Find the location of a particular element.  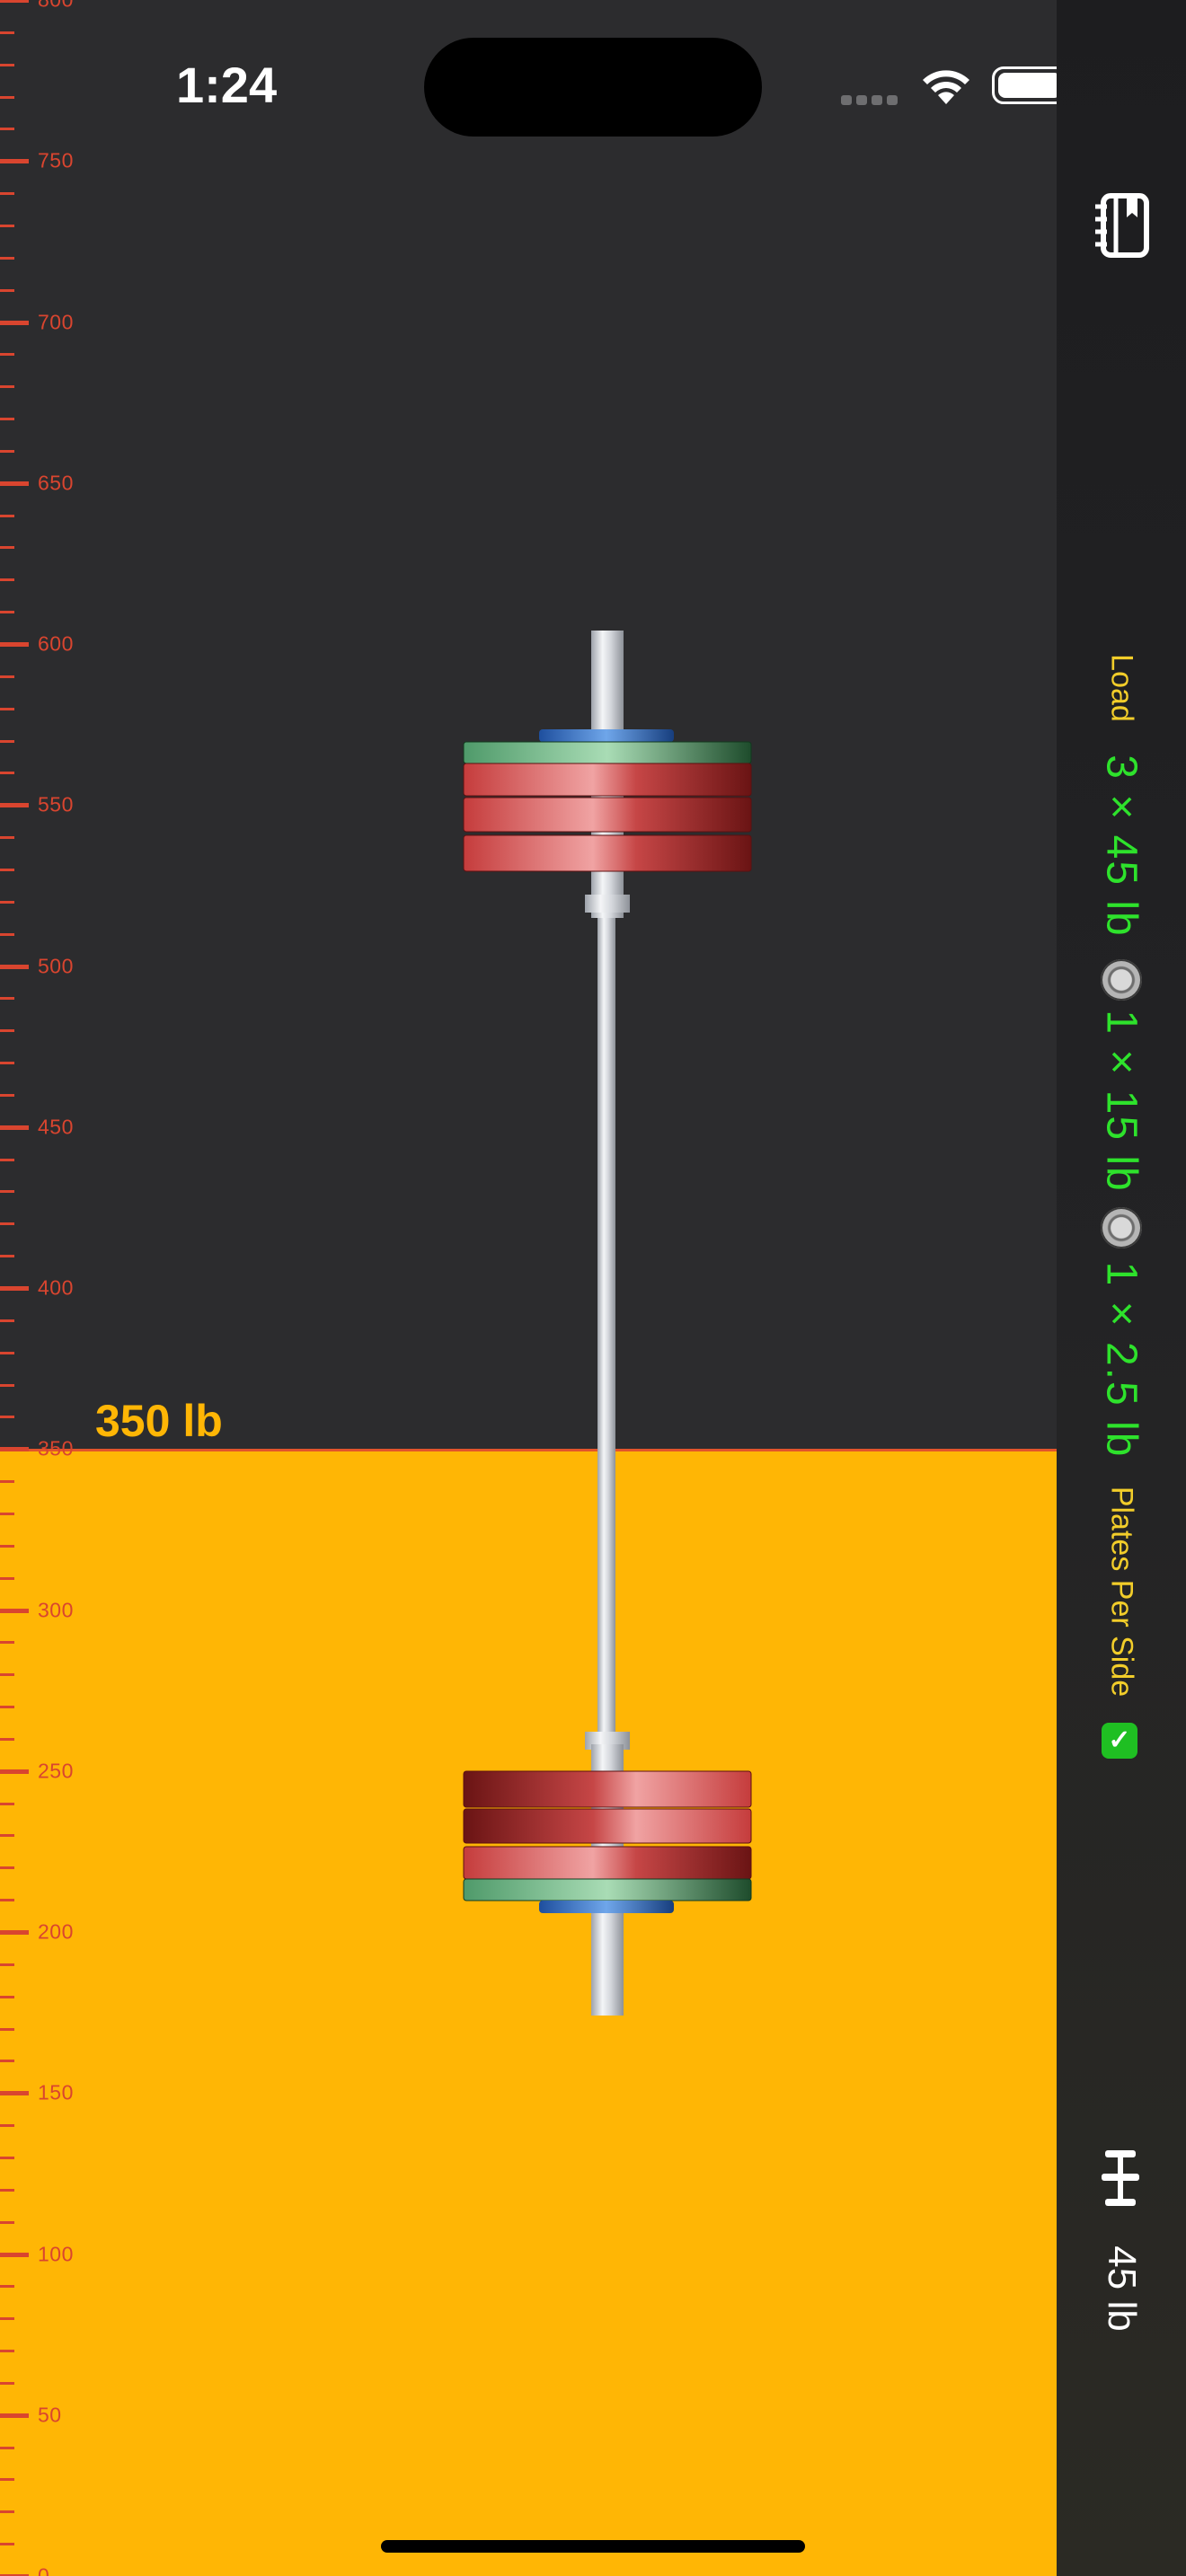

plate-15-count: 1 × 15 lb is located at coordinates (1121, 1101).